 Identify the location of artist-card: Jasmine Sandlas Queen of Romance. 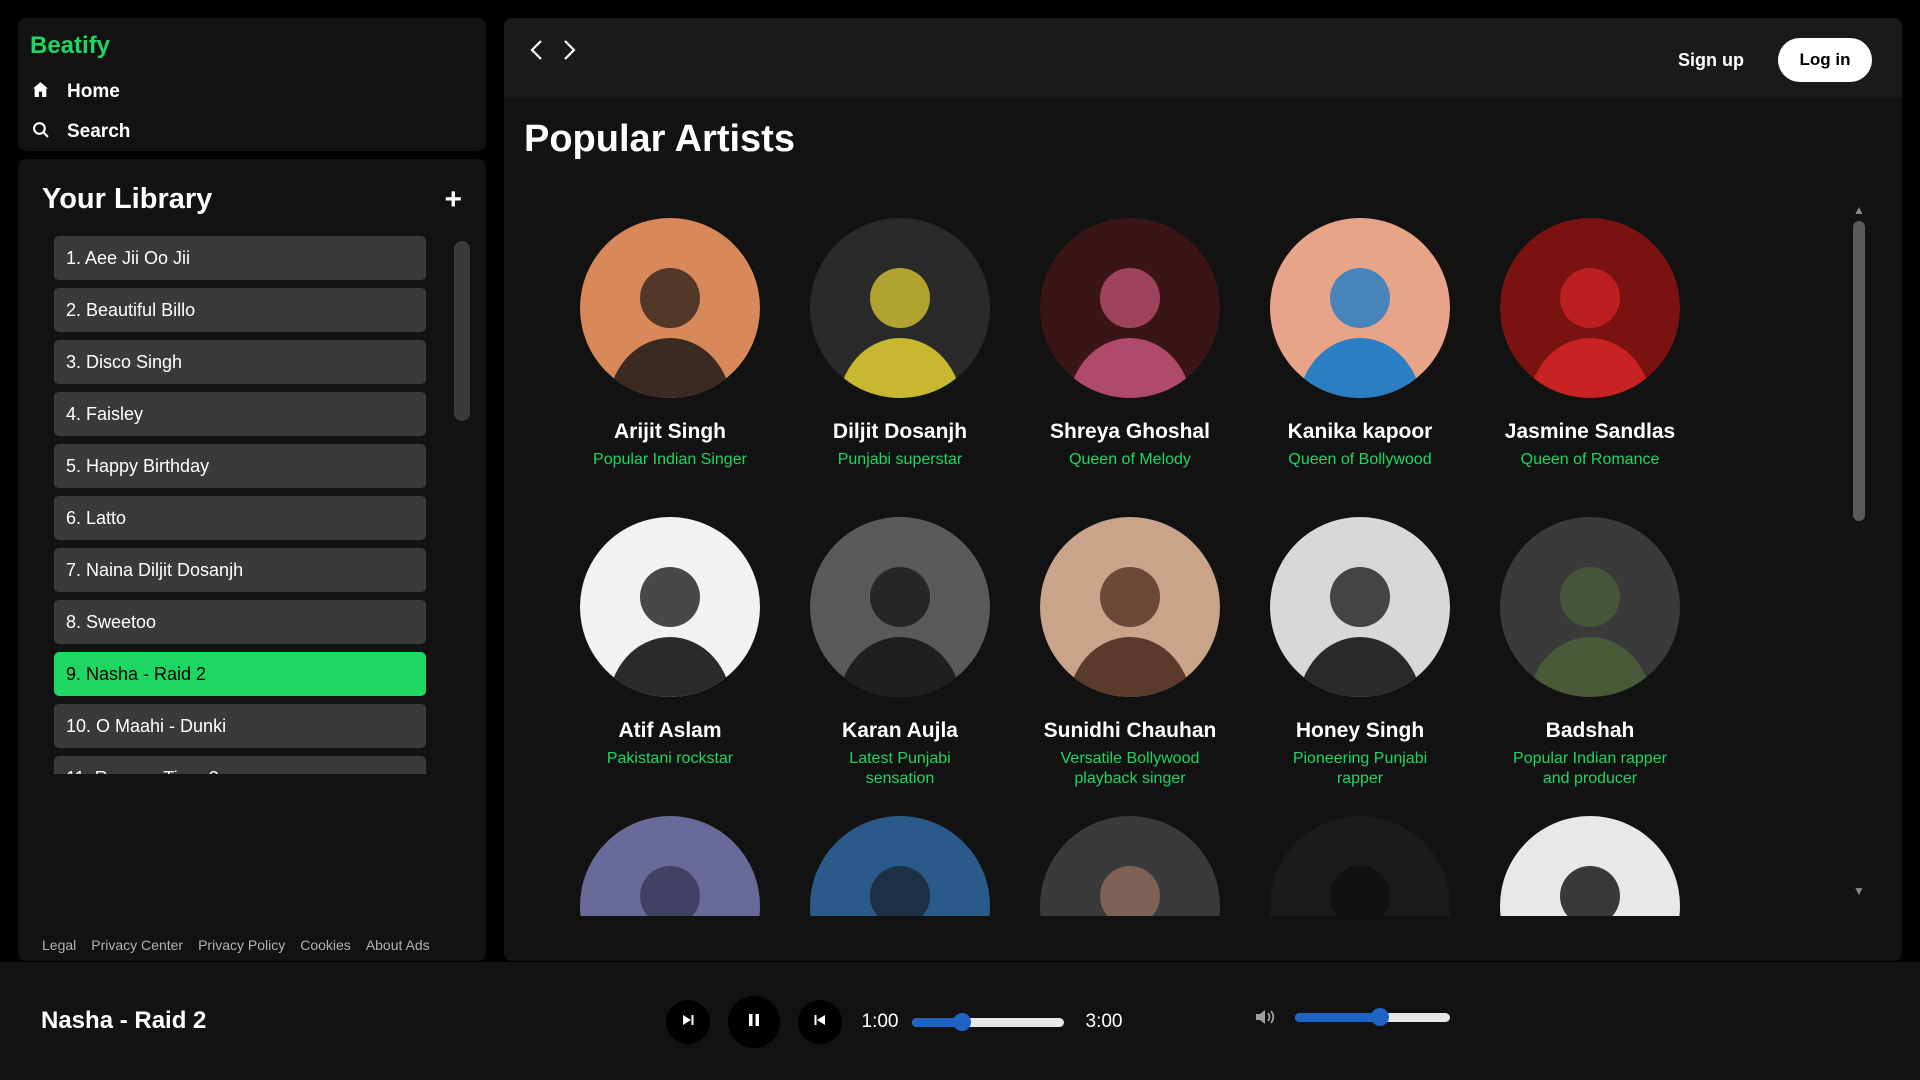
(1590, 367).